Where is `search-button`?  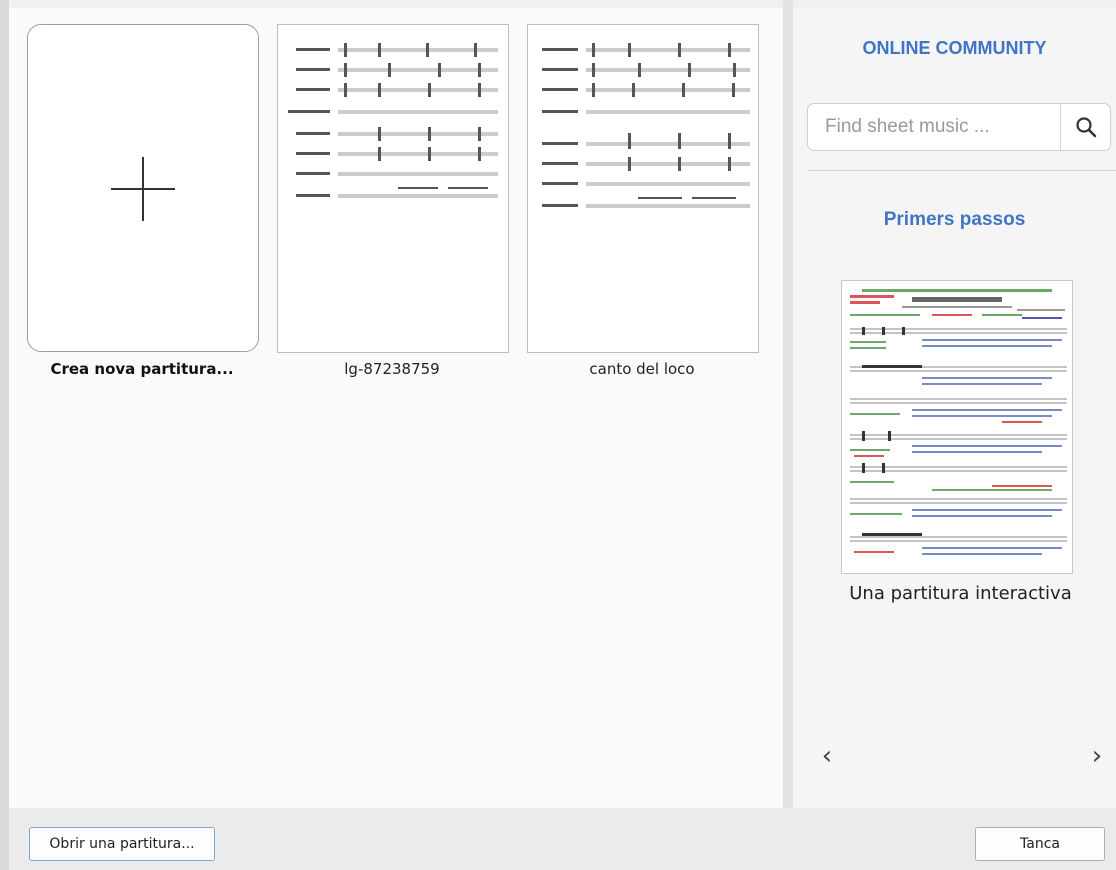 search-button is located at coordinates (1086, 127).